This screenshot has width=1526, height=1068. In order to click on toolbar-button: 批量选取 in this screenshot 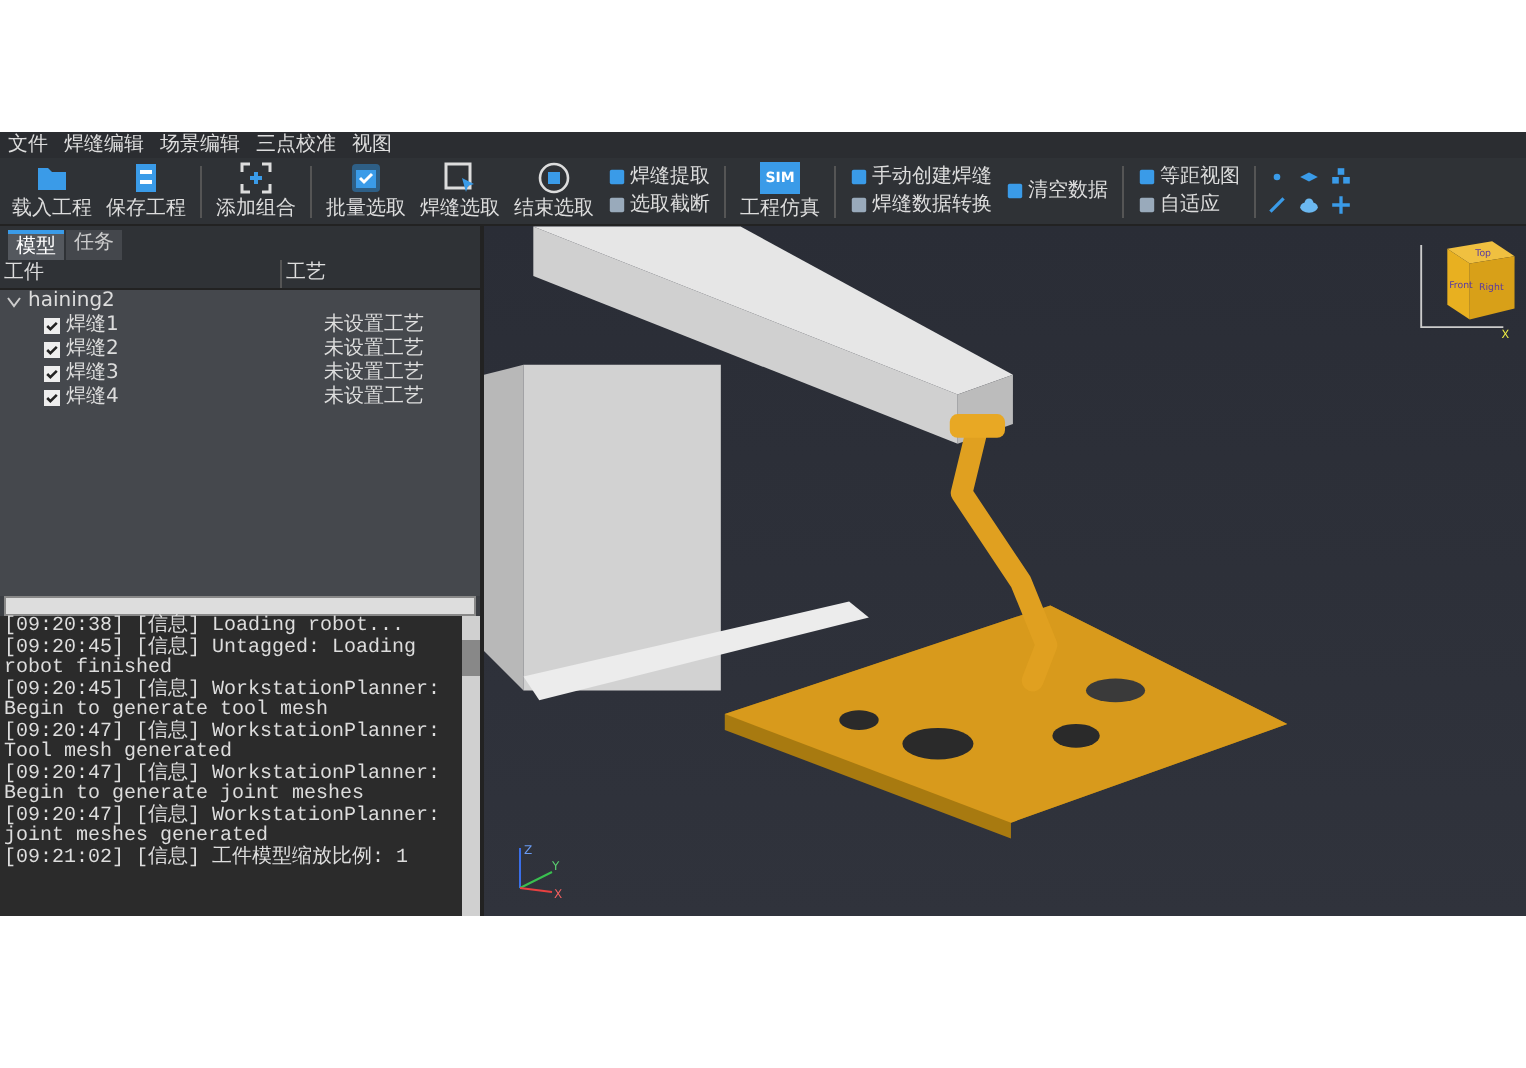, I will do `click(366, 191)`.